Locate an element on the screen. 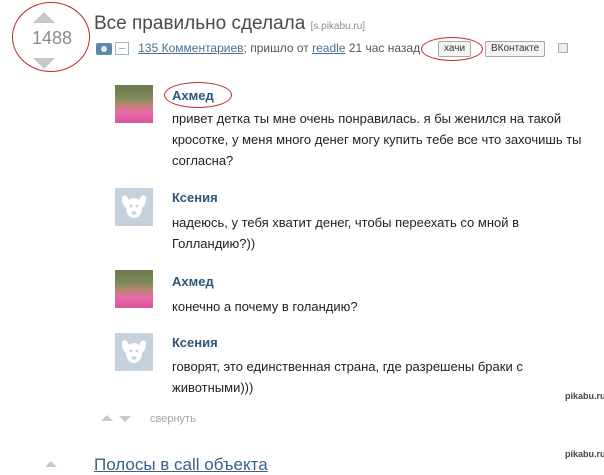 This screenshot has width=604, height=475. comment-author: Ахмед is located at coordinates (193, 281).